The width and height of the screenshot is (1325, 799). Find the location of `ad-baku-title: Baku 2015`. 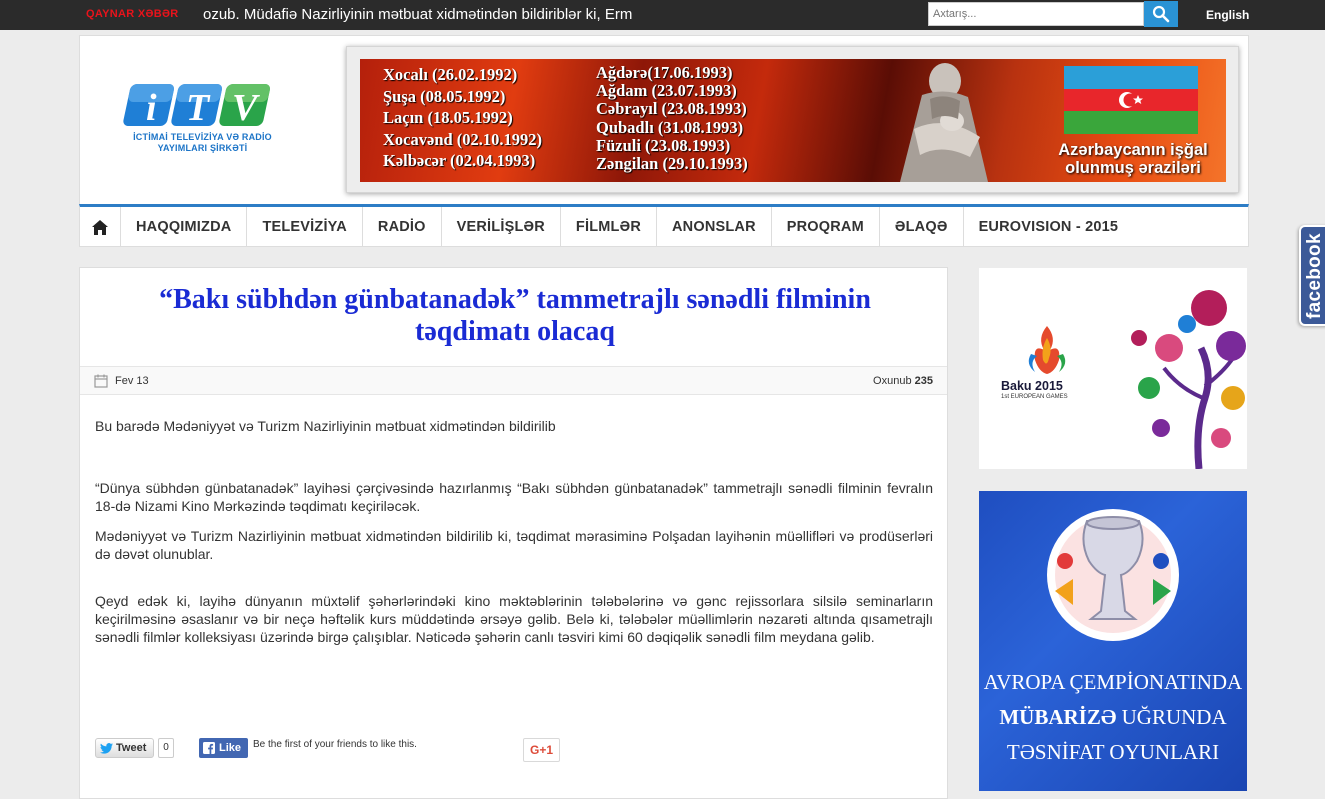

ad-baku-title: Baku 2015 is located at coordinates (1032, 386).